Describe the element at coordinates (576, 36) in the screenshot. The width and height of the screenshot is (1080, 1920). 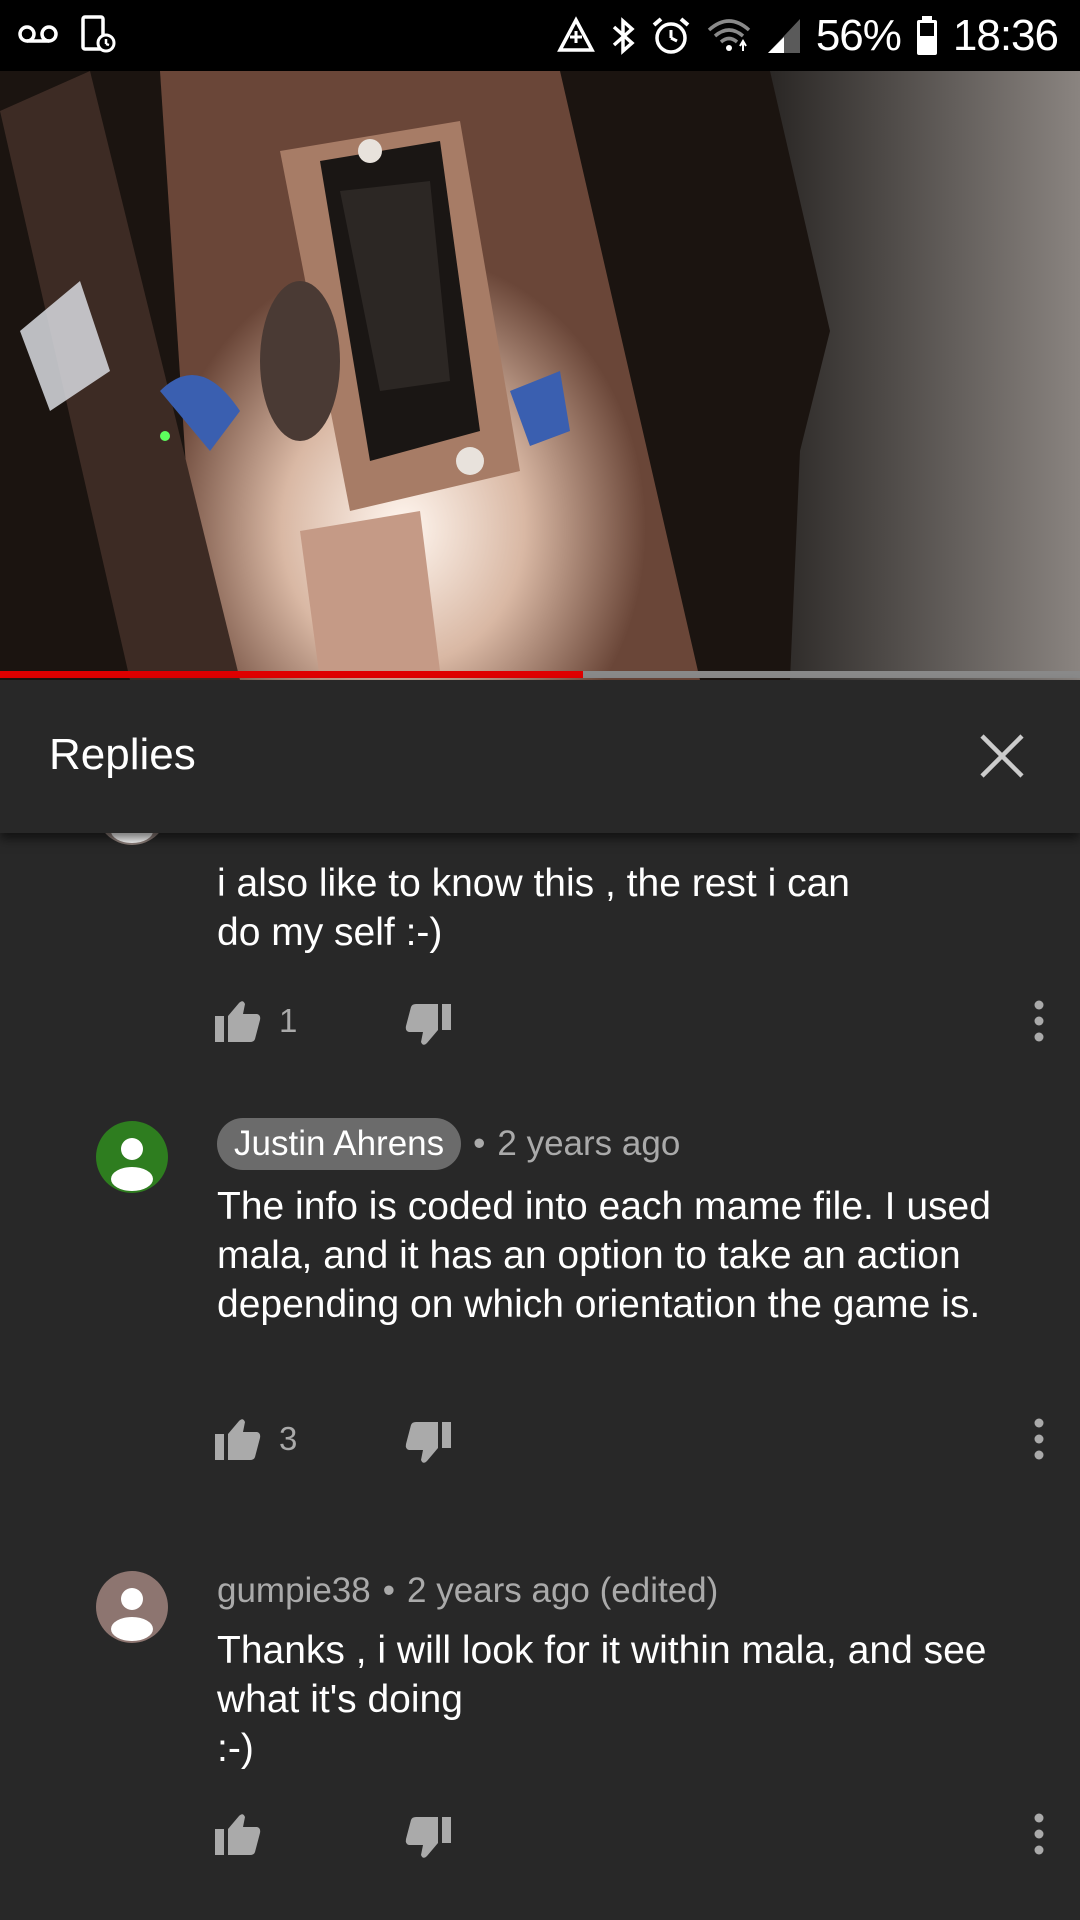
I see `data-saver-icon` at that location.